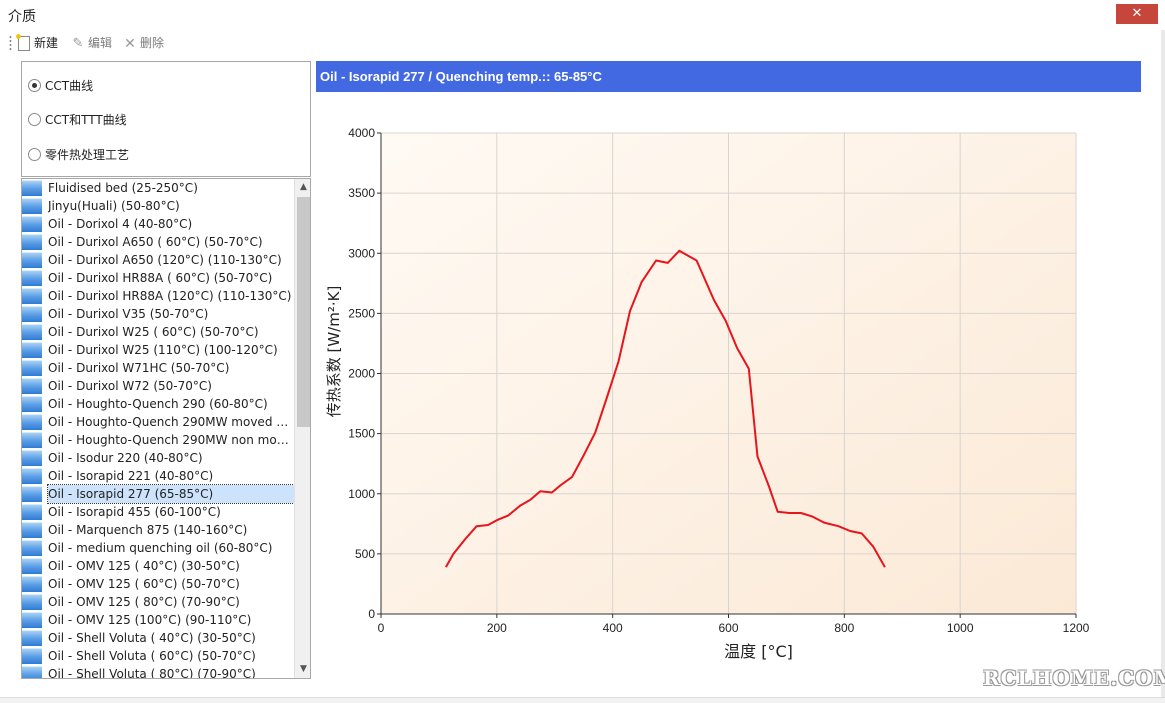 The image size is (1165, 703). What do you see at coordinates (497, 628) in the screenshot?
I see `x-tick-label: 200` at bounding box center [497, 628].